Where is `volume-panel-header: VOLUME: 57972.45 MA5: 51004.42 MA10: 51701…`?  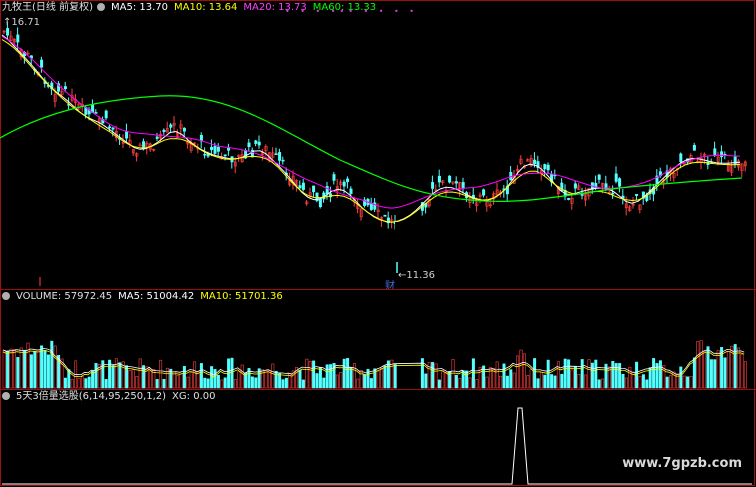
volume-panel-header: VOLUME: 57972.45 MA5: 51004.42 MA10: 51701… is located at coordinates (145, 296).